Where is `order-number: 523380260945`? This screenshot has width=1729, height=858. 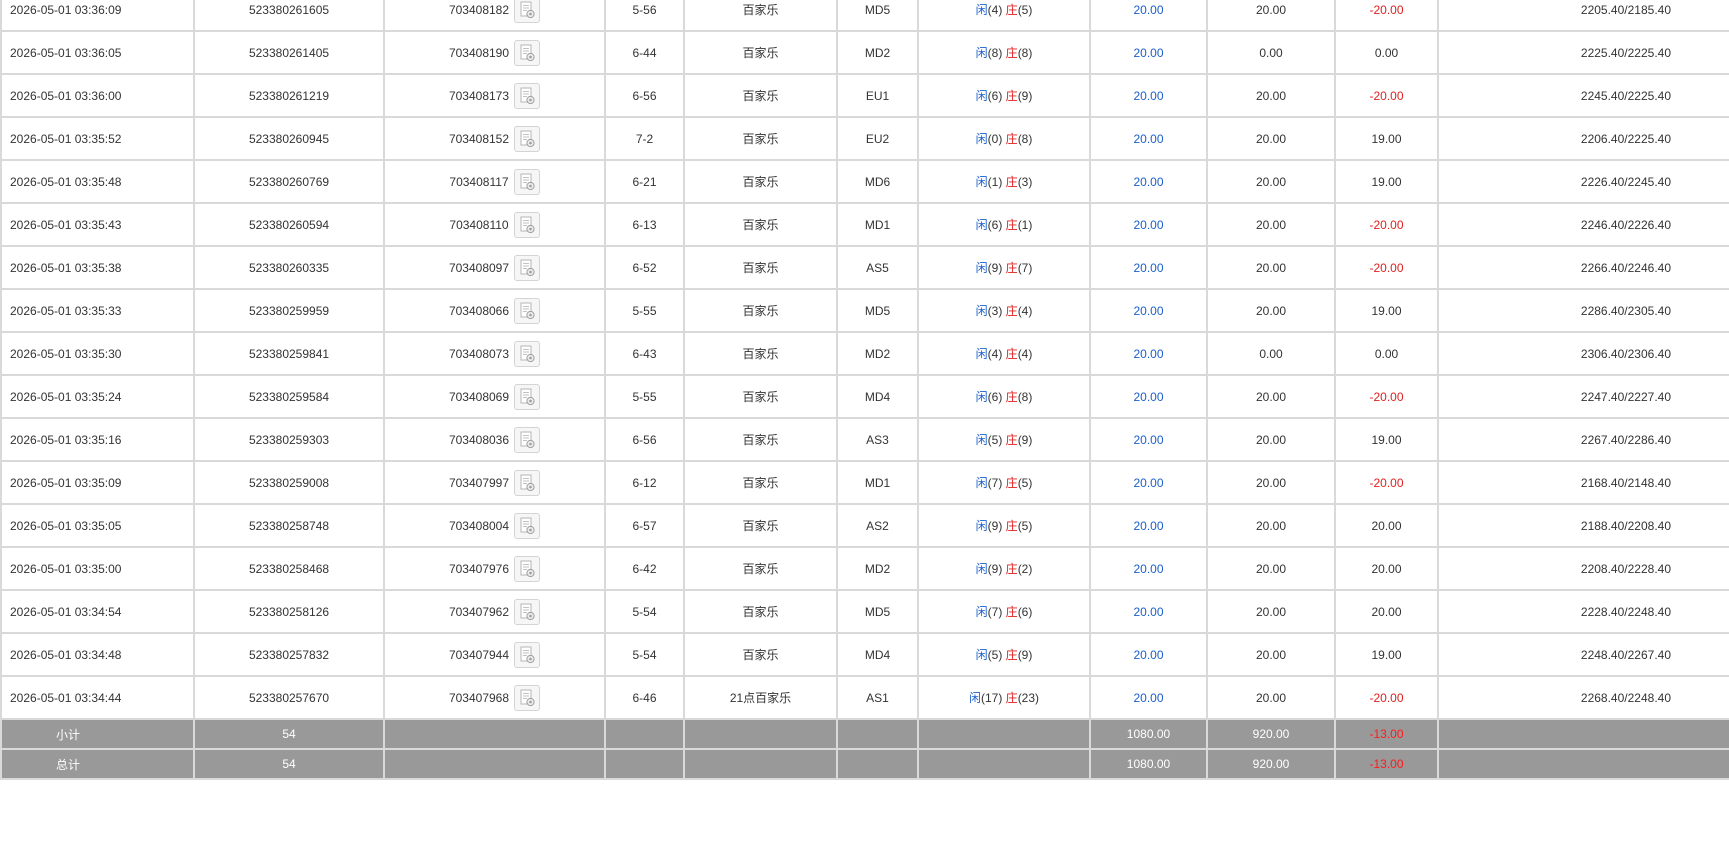
order-number: 523380260945 is located at coordinates (289, 138).